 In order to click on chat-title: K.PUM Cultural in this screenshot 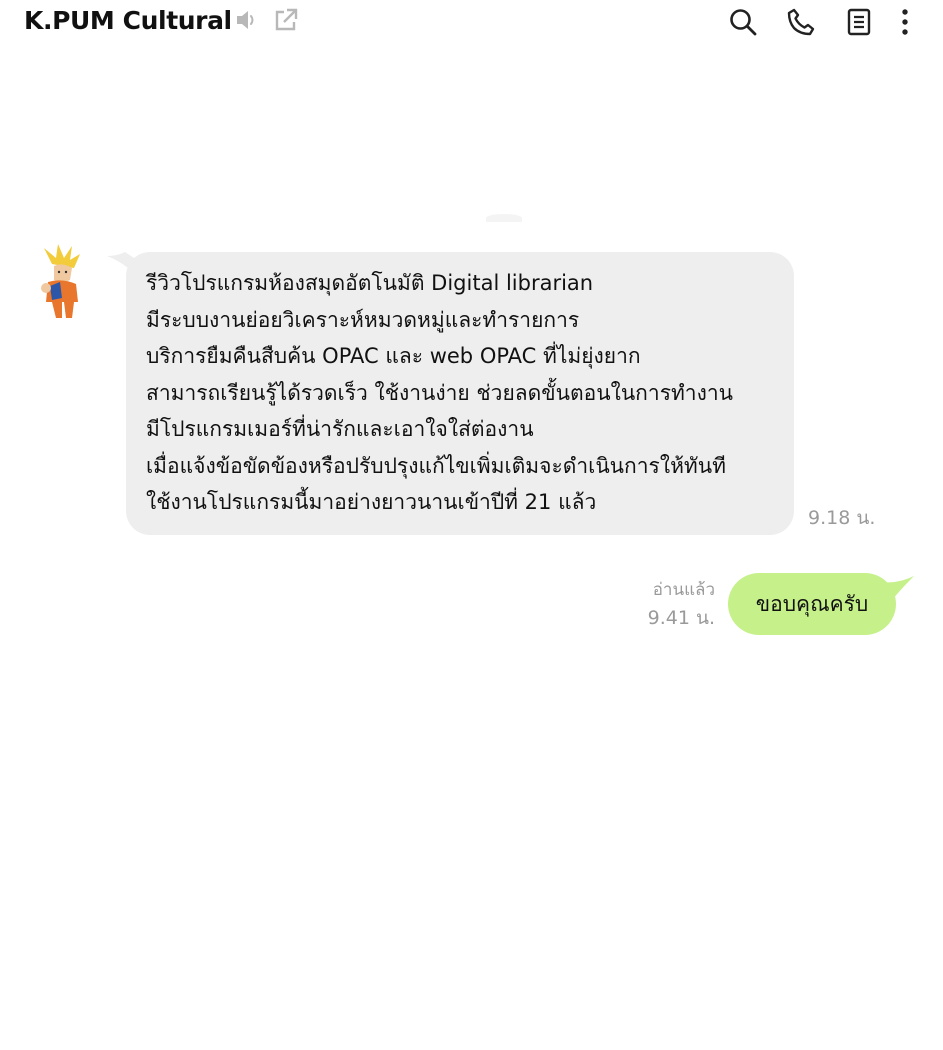, I will do `click(128, 20)`.